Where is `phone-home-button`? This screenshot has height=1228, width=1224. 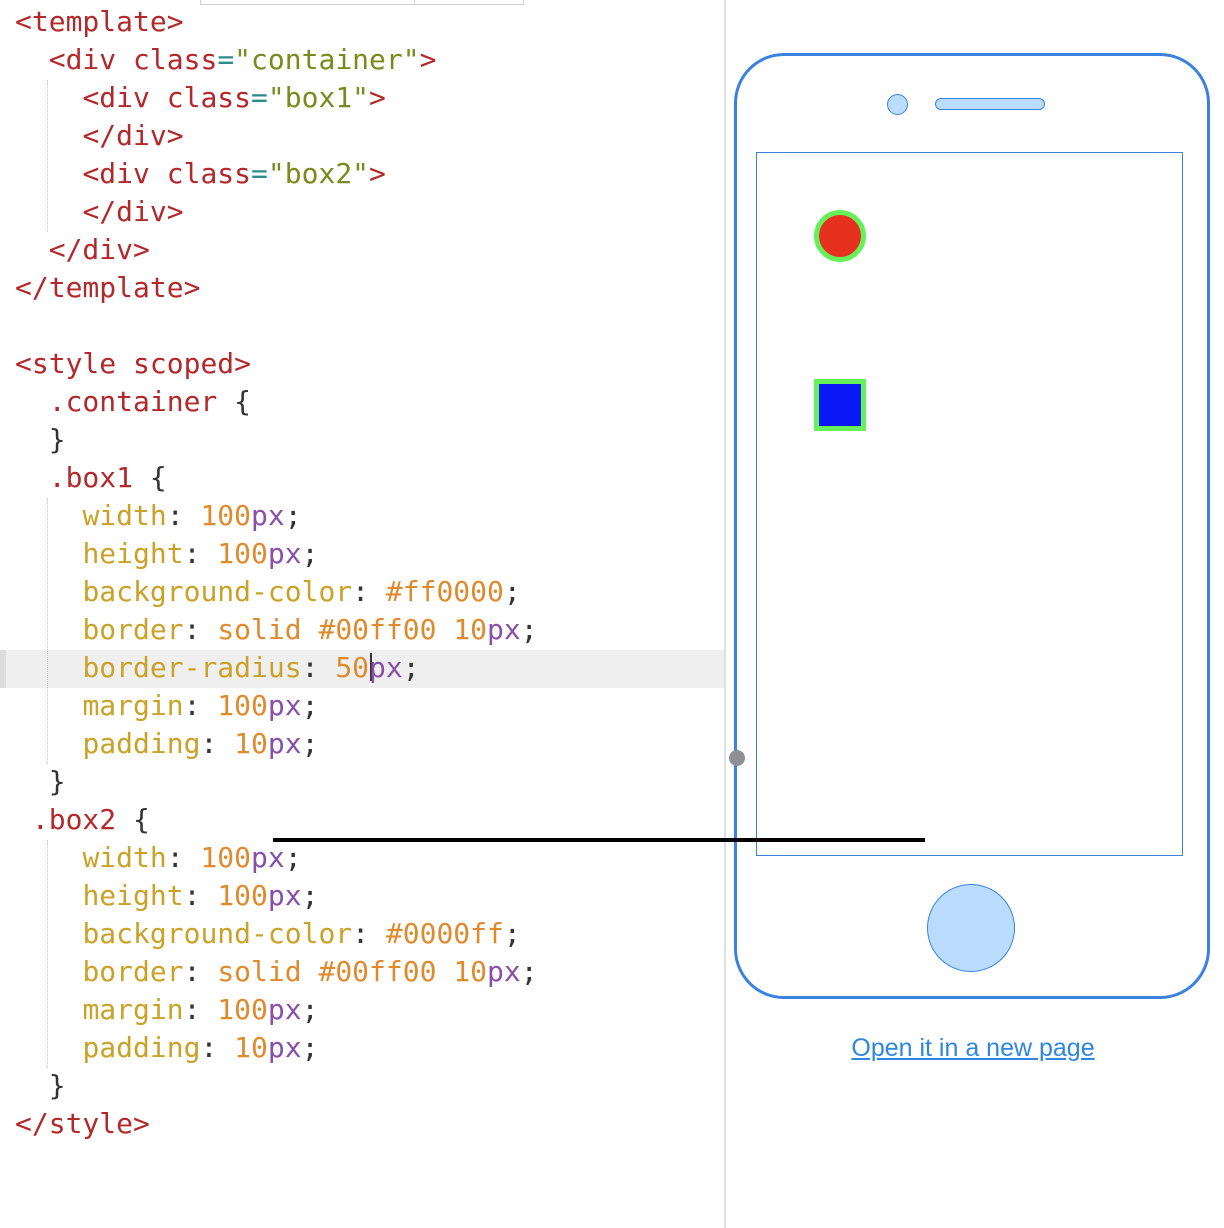
phone-home-button is located at coordinates (971, 928).